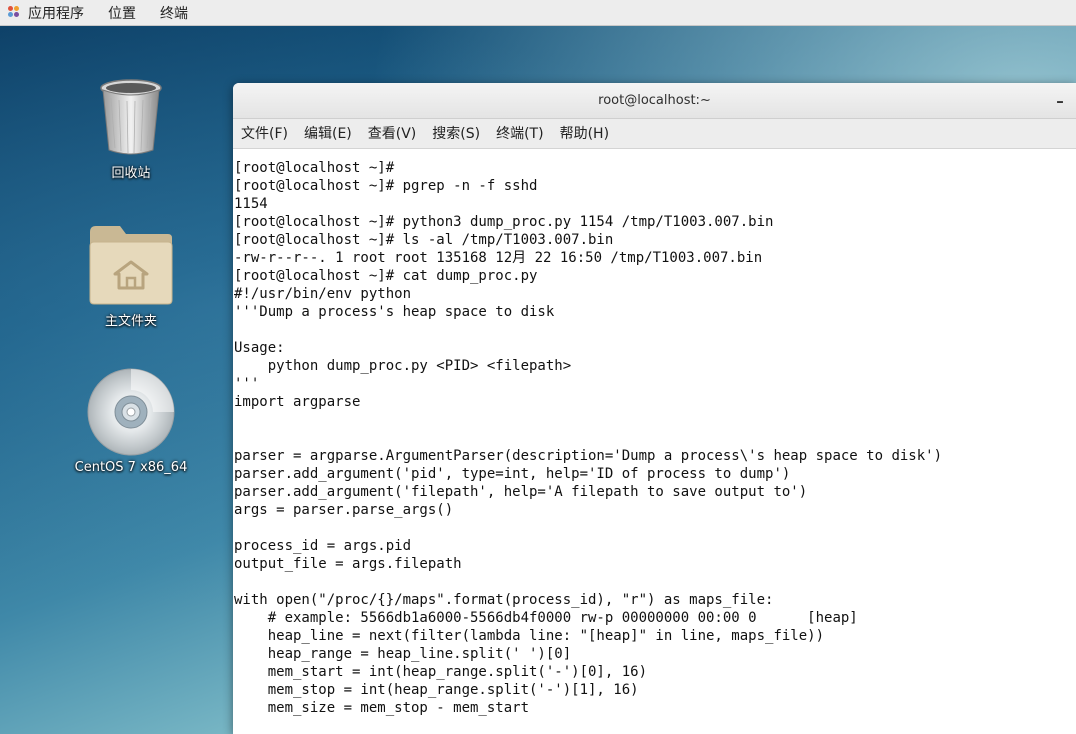  I want to click on terminal-line: process_id = args.pid, so click(323, 546).